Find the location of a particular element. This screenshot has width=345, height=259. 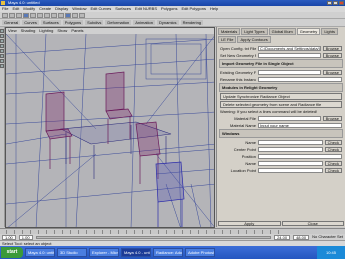

vp-menu-shading: Shading is located at coordinates (28, 31).